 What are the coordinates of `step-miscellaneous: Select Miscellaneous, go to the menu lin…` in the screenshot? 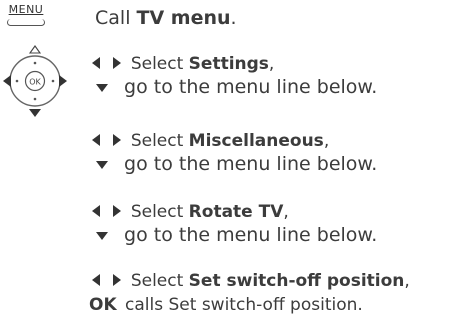 It's located at (234, 152).